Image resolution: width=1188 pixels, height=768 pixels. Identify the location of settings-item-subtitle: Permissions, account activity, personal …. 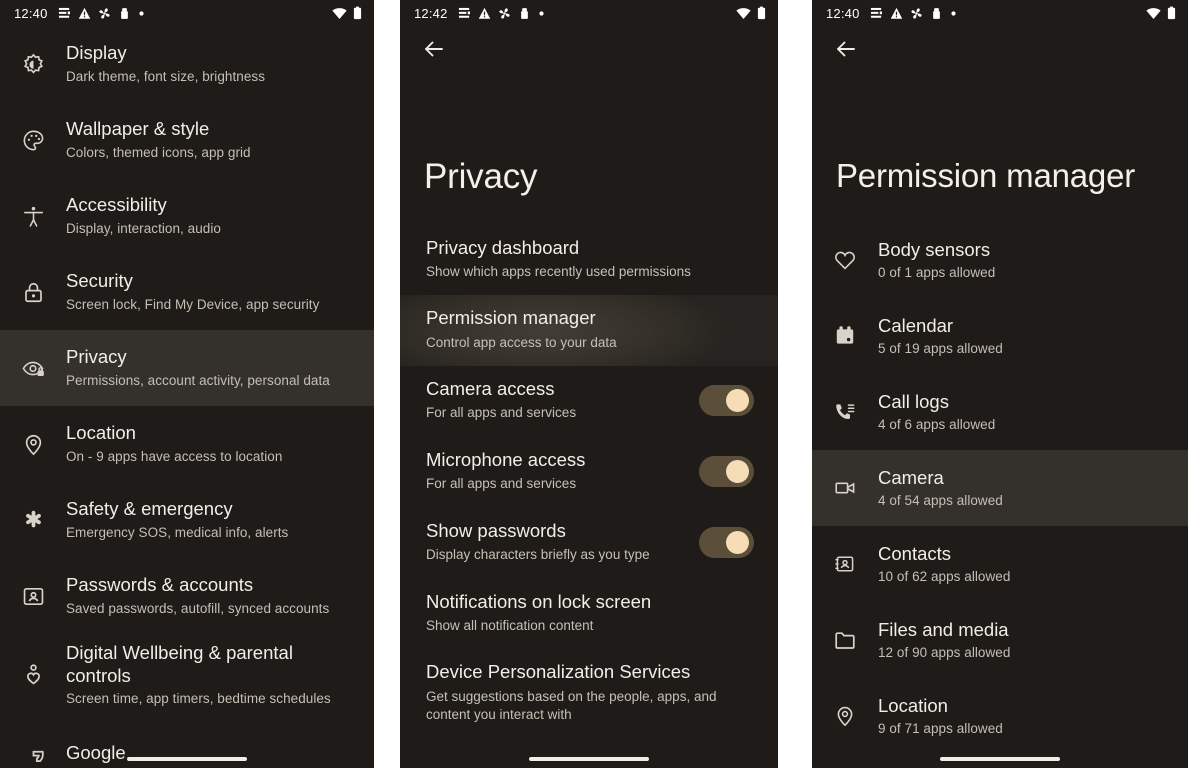
(198, 380).